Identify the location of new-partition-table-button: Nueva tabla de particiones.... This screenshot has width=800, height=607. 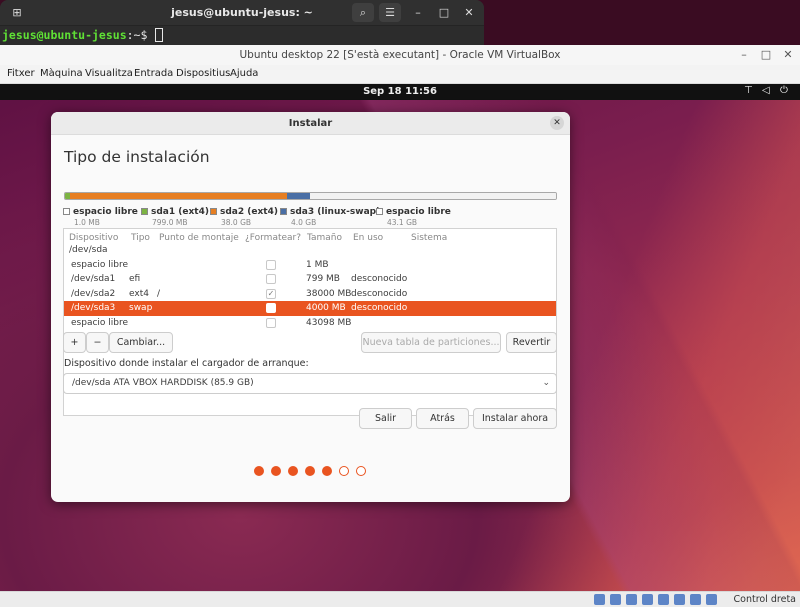
(431, 342).